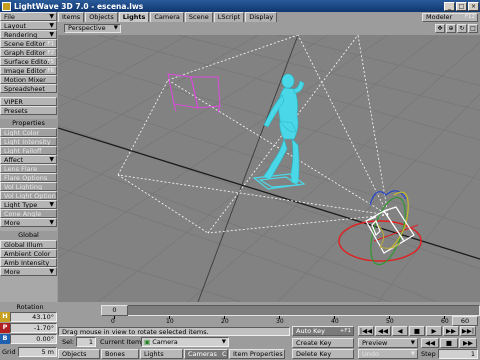 The width and height of the screenshot is (480, 360). I want to click on view-controls: ✥ ⊕ ↻ □, so click(456, 28).